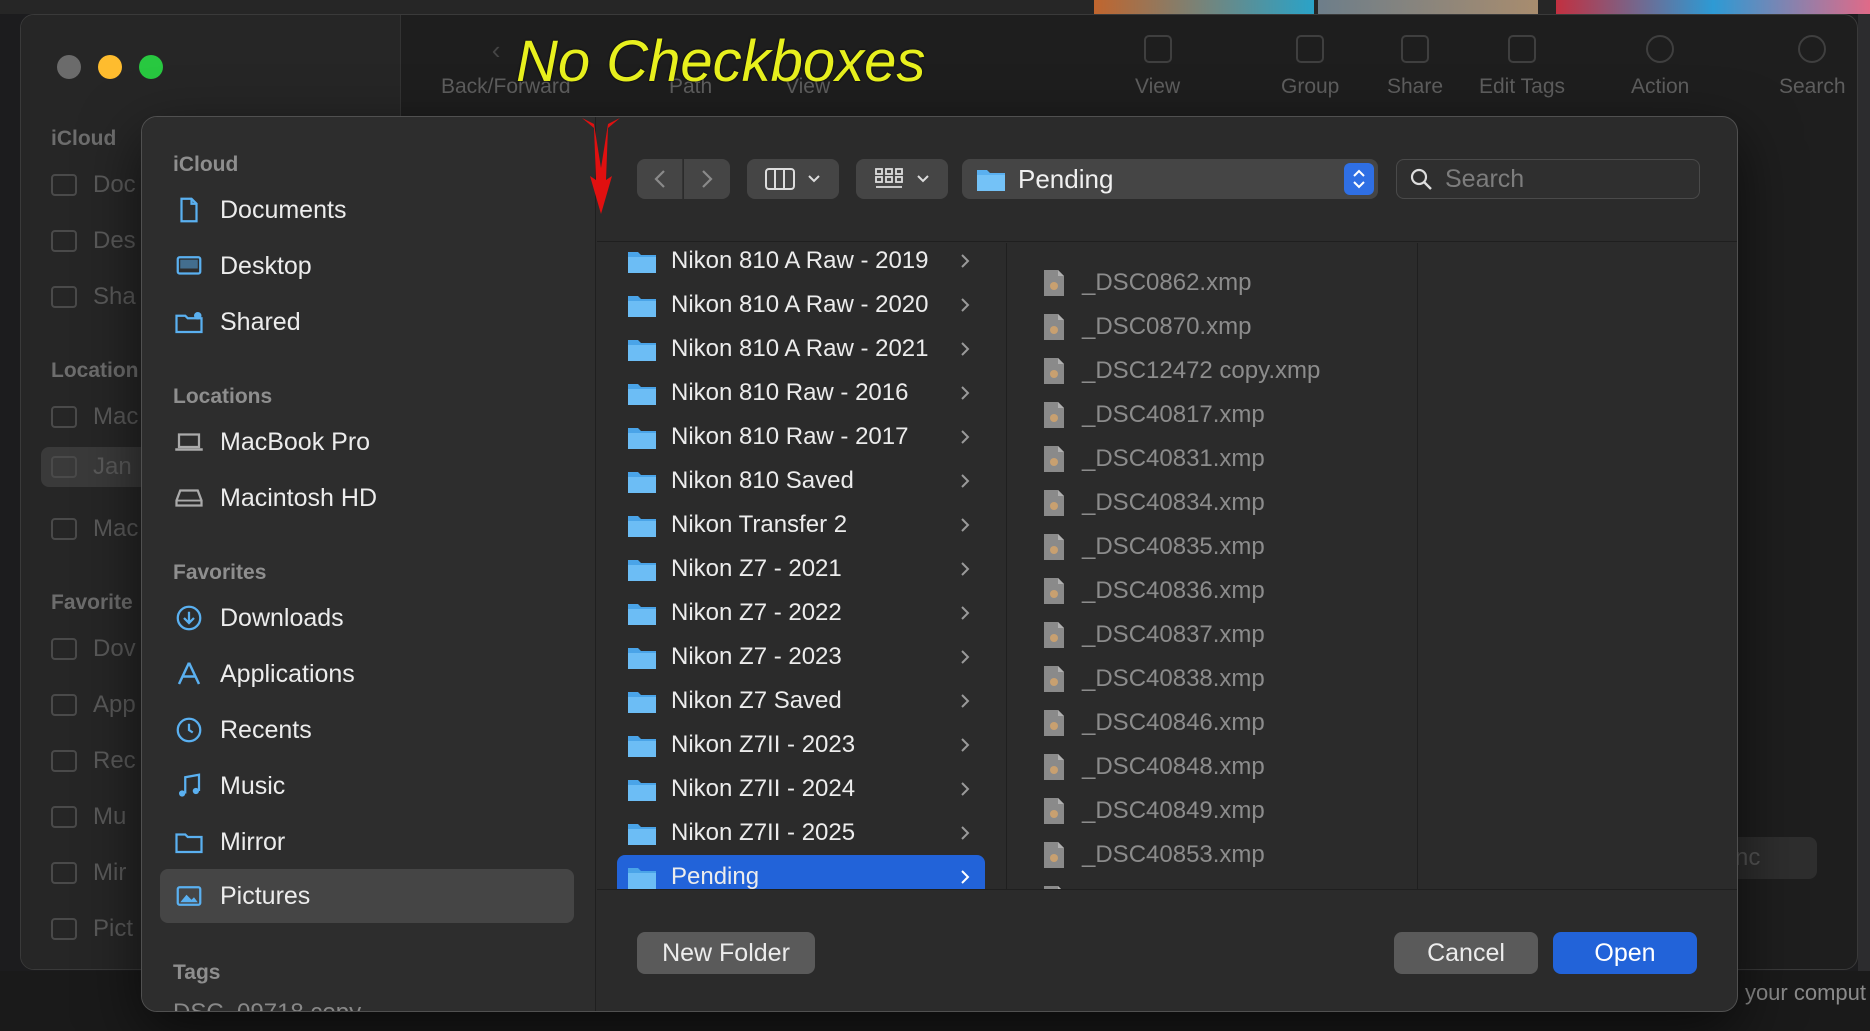 Image resolution: width=1870 pixels, height=1031 pixels. Describe the element at coordinates (1153, 635) in the screenshot. I see `file-row: _DSC40837.xmp` at that location.